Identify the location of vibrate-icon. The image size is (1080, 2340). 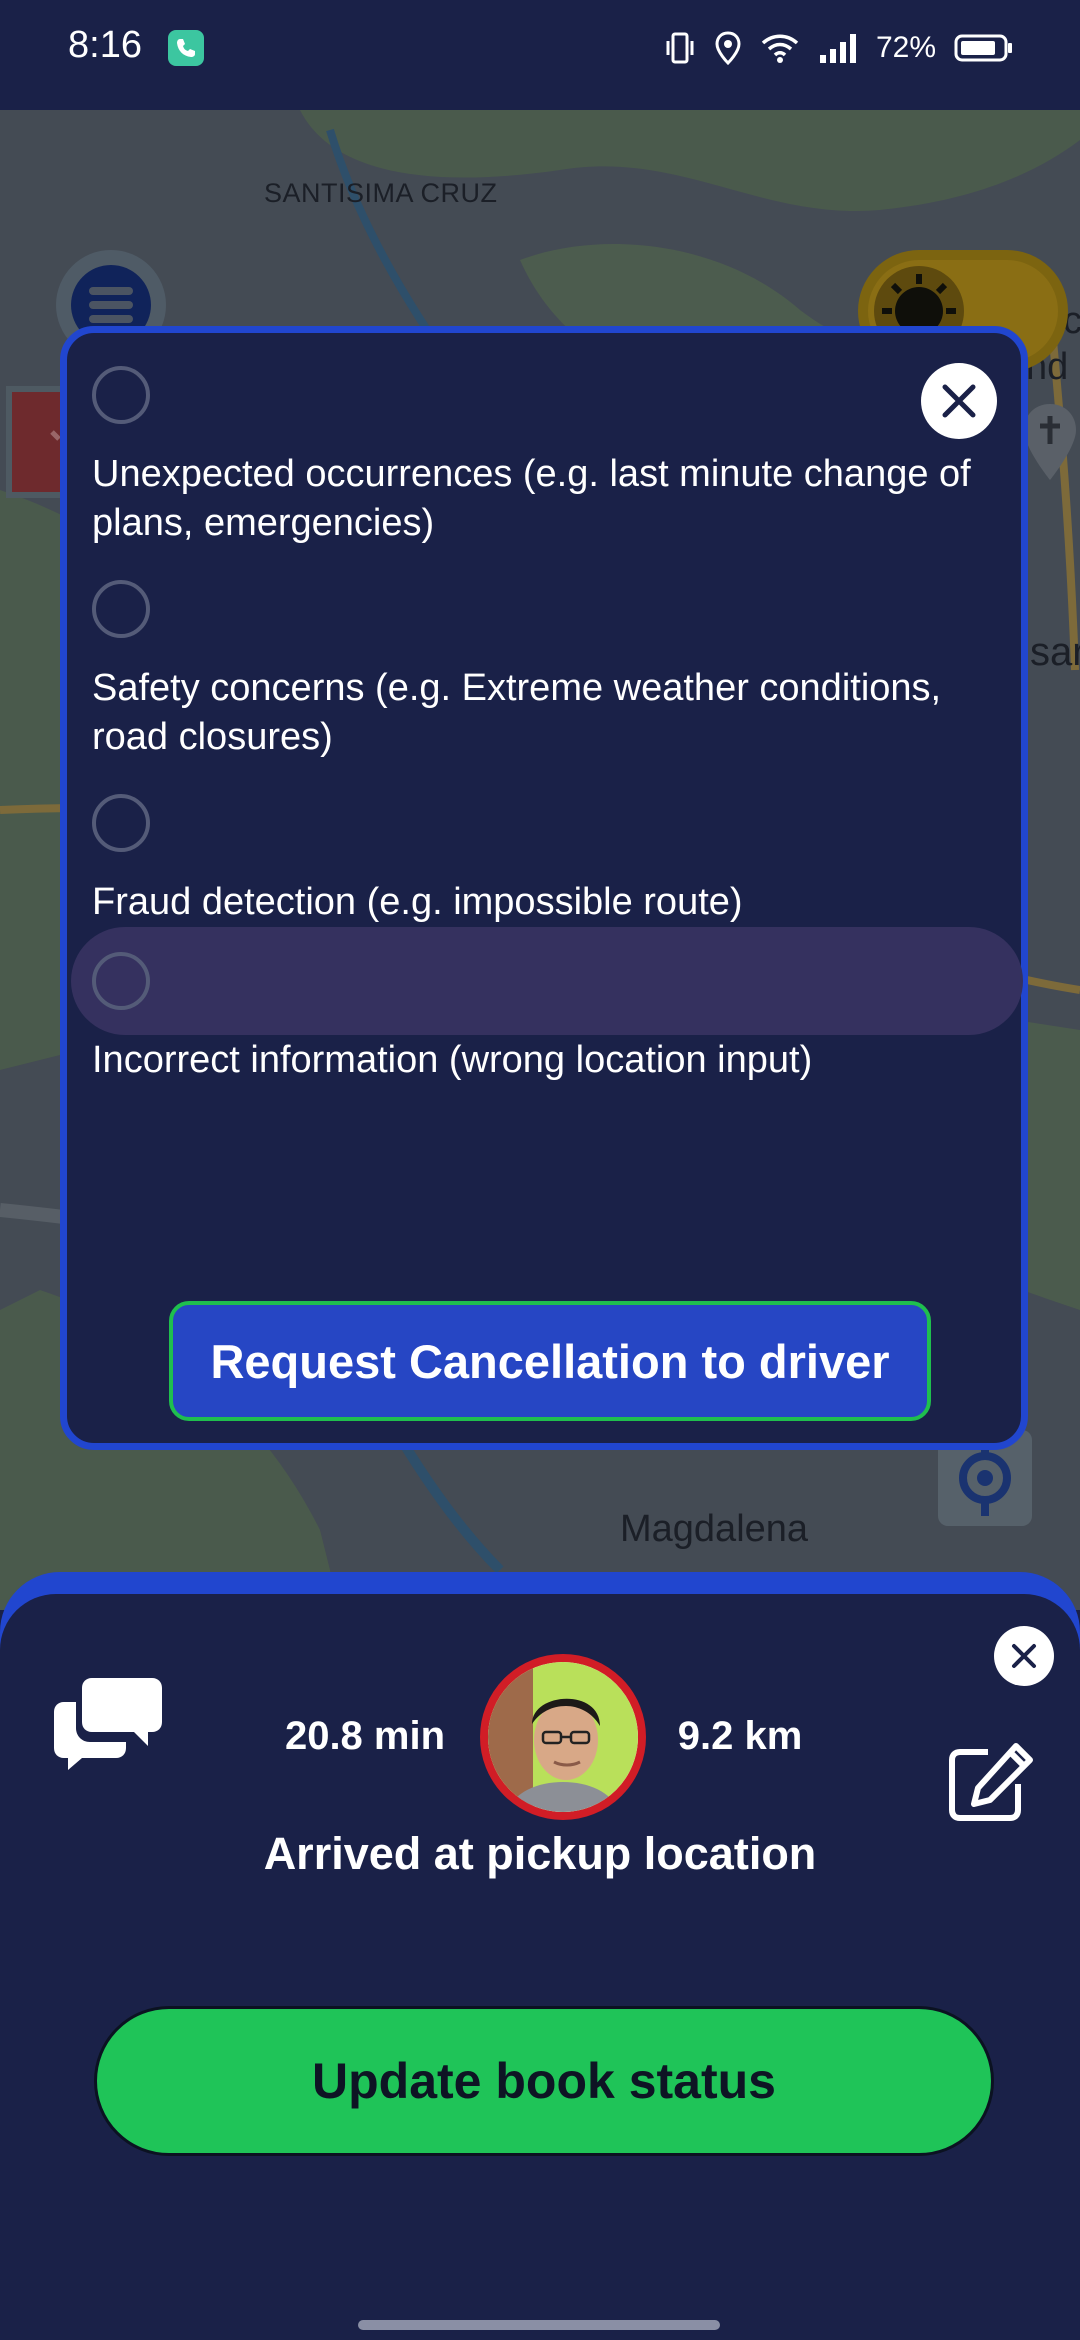
(680, 48).